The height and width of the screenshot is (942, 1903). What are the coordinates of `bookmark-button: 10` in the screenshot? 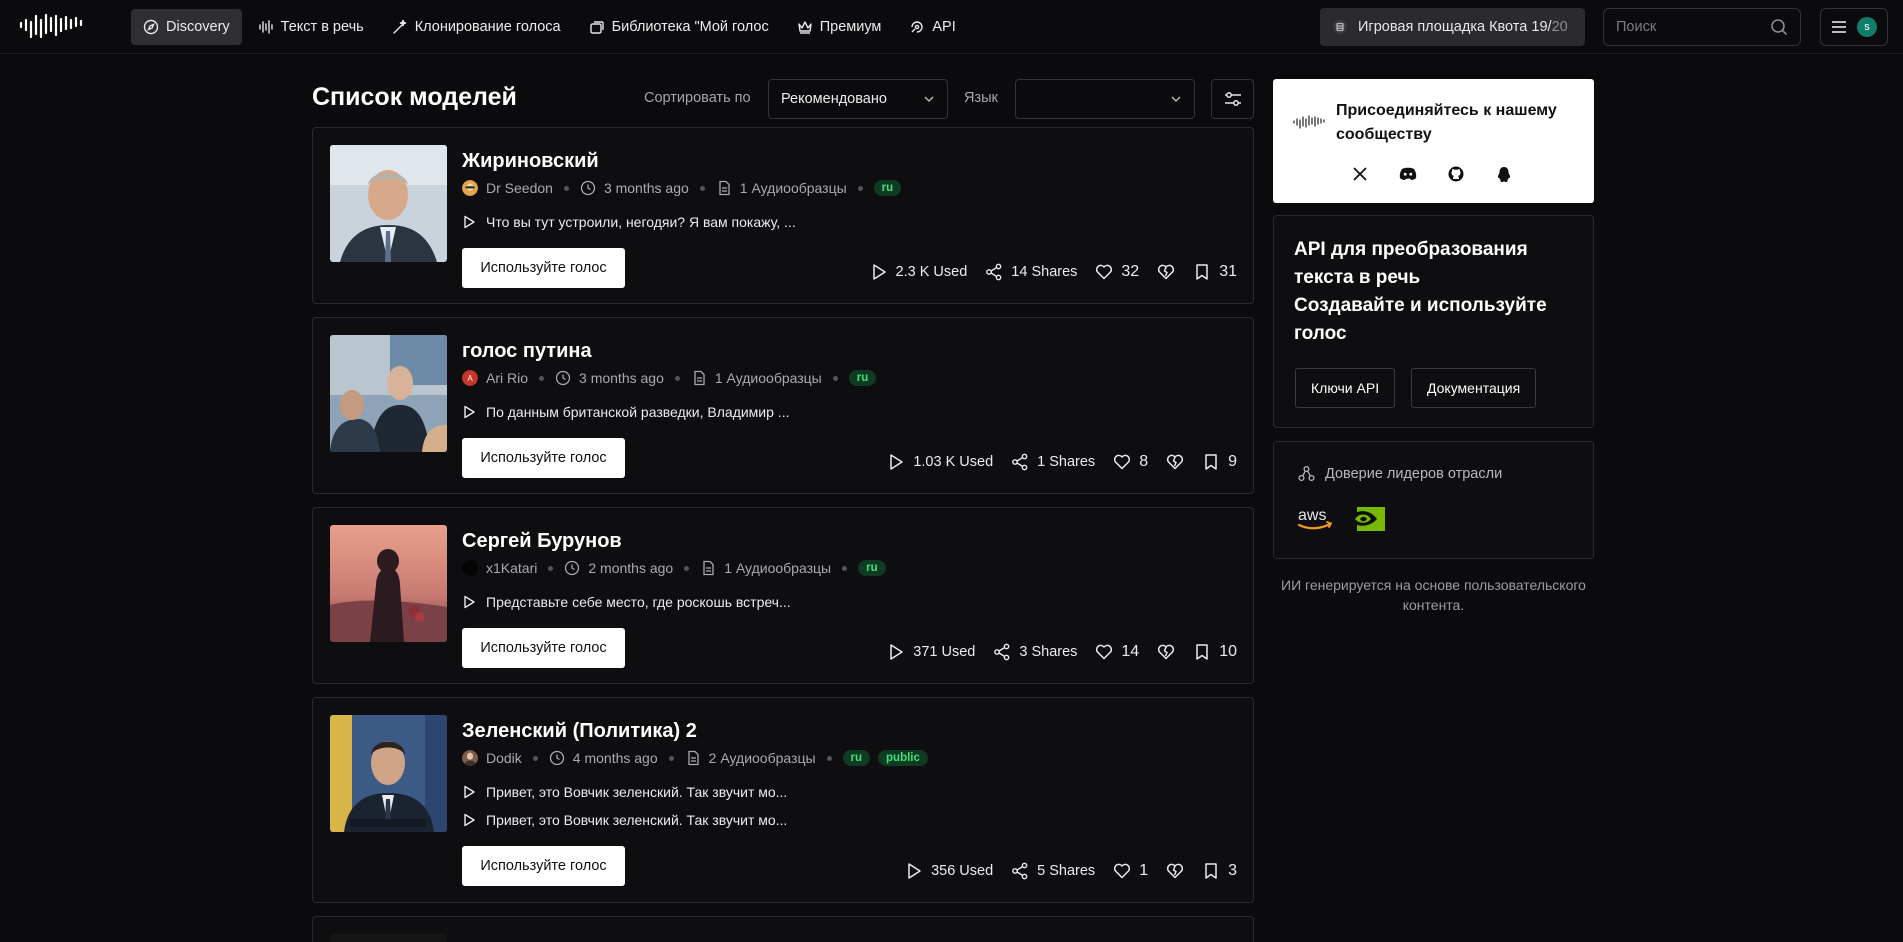 It's located at (1215, 652).